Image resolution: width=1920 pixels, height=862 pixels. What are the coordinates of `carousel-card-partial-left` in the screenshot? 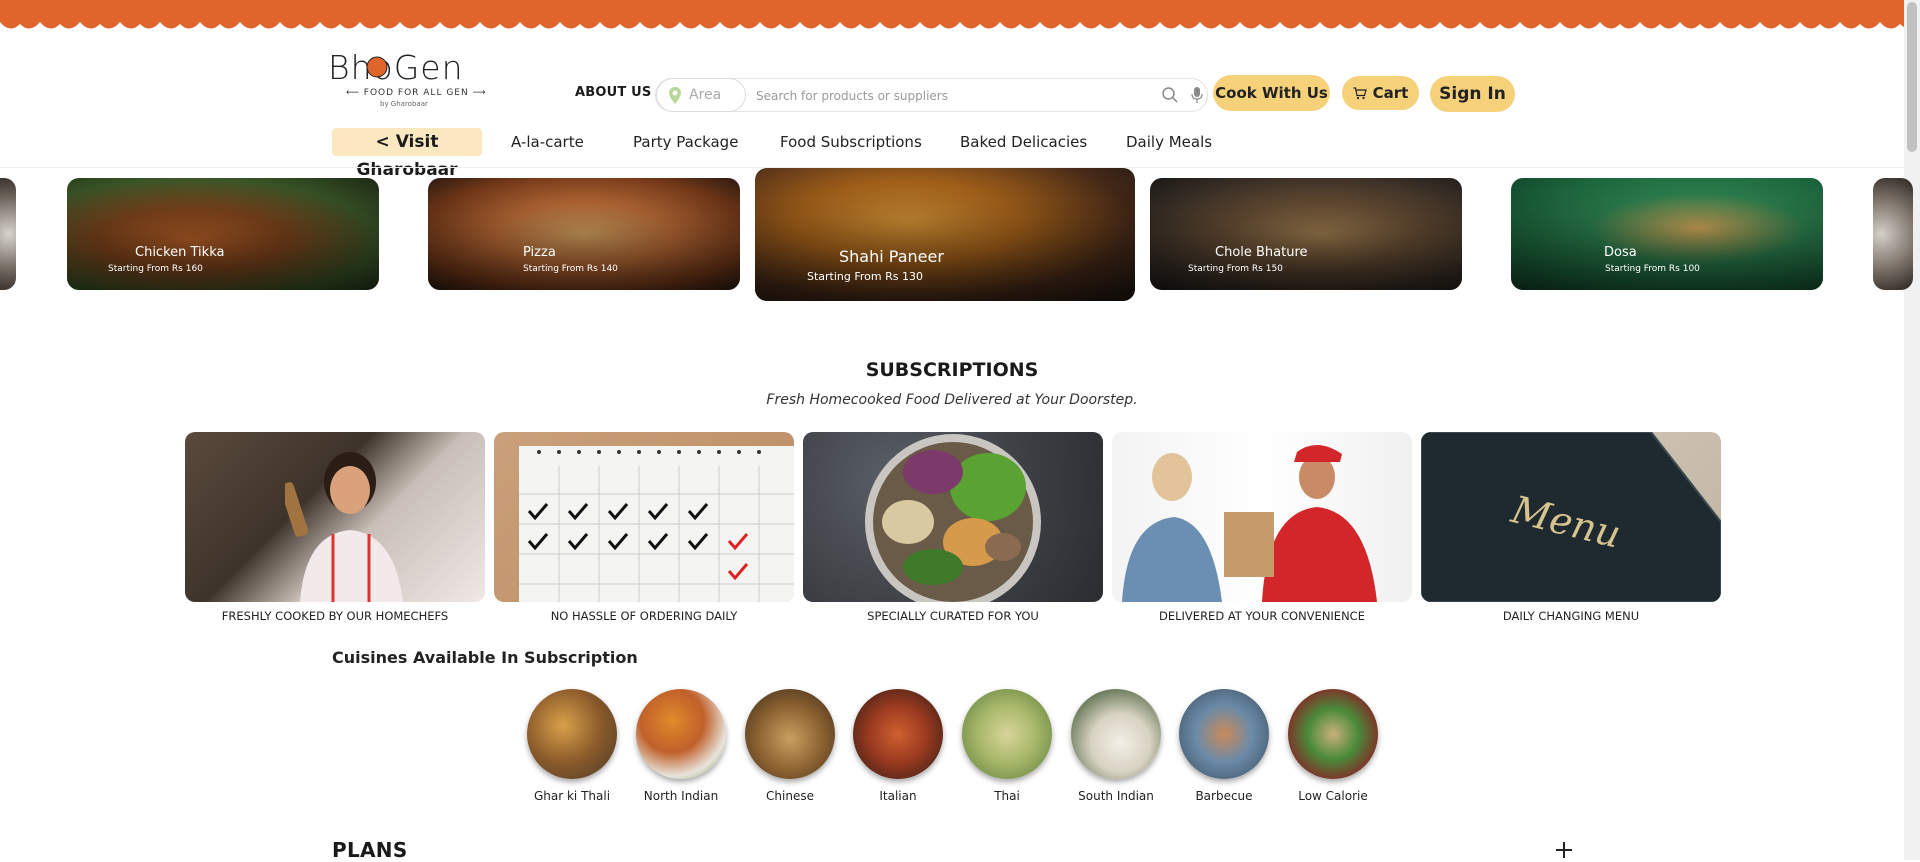 It's located at (8, 234).